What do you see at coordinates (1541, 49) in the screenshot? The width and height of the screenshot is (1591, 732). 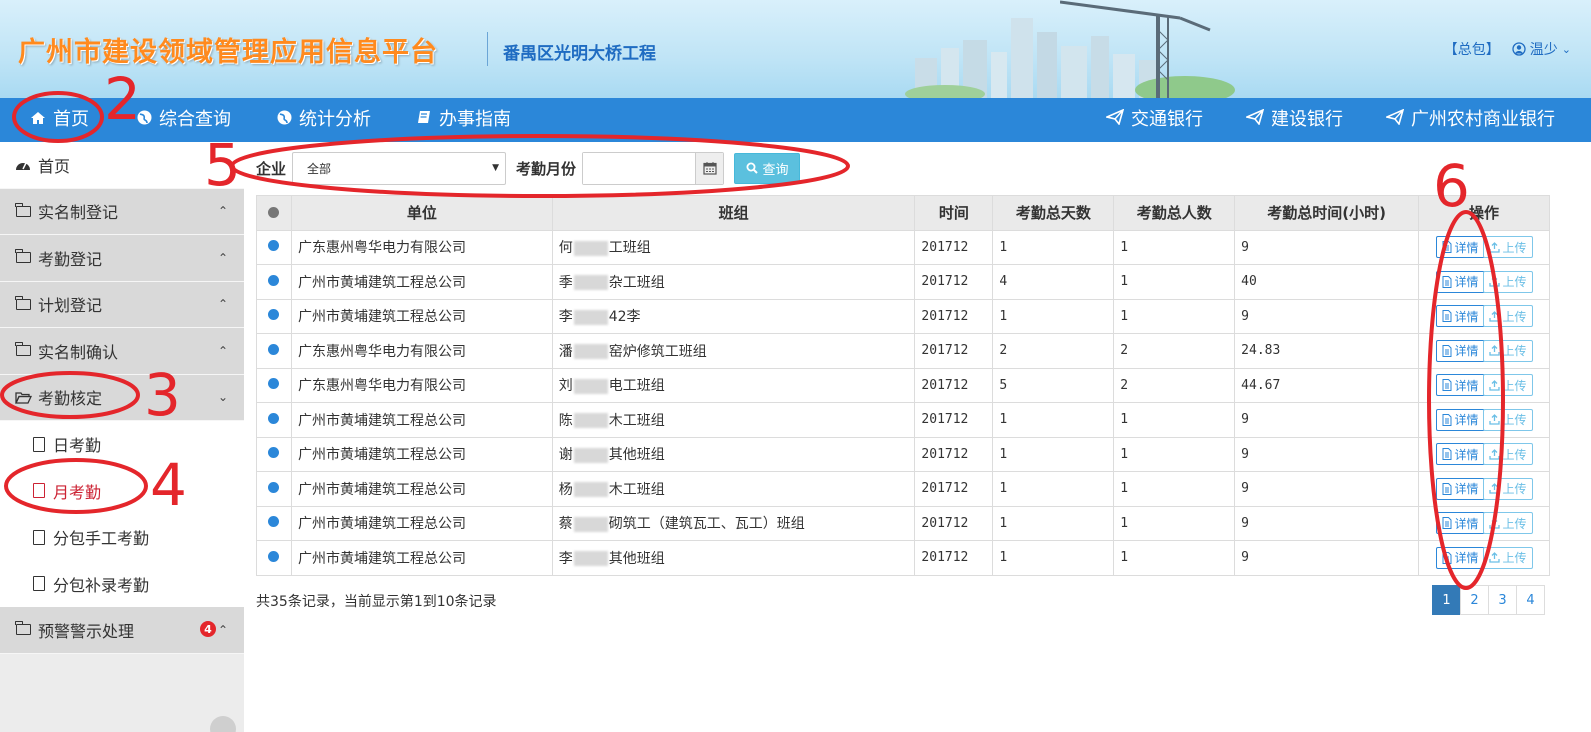 I see `user-menu: 温少 ⌄` at bounding box center [1541, 49].